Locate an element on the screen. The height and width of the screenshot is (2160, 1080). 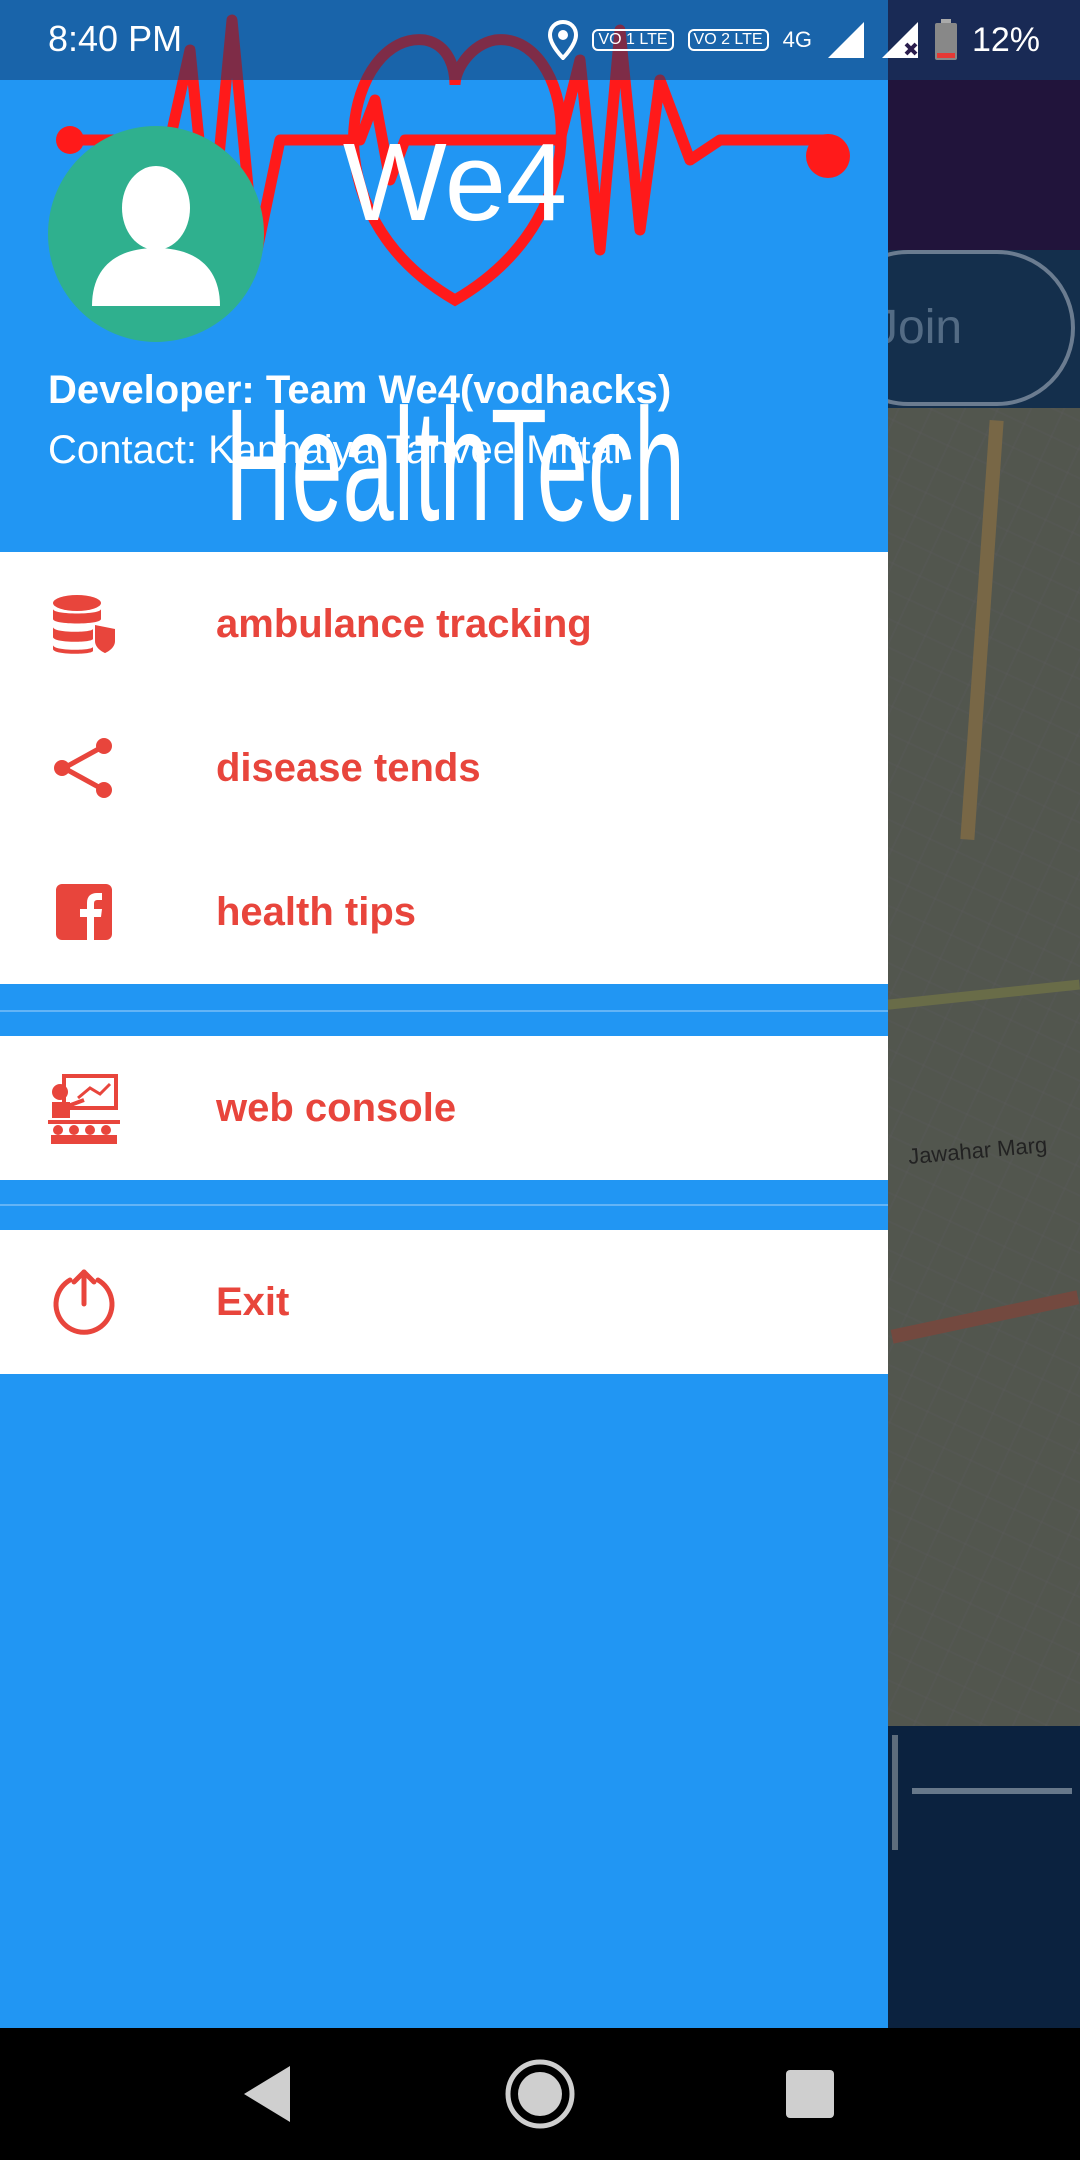
navigation-bar is located at coordinates (540, 2094).